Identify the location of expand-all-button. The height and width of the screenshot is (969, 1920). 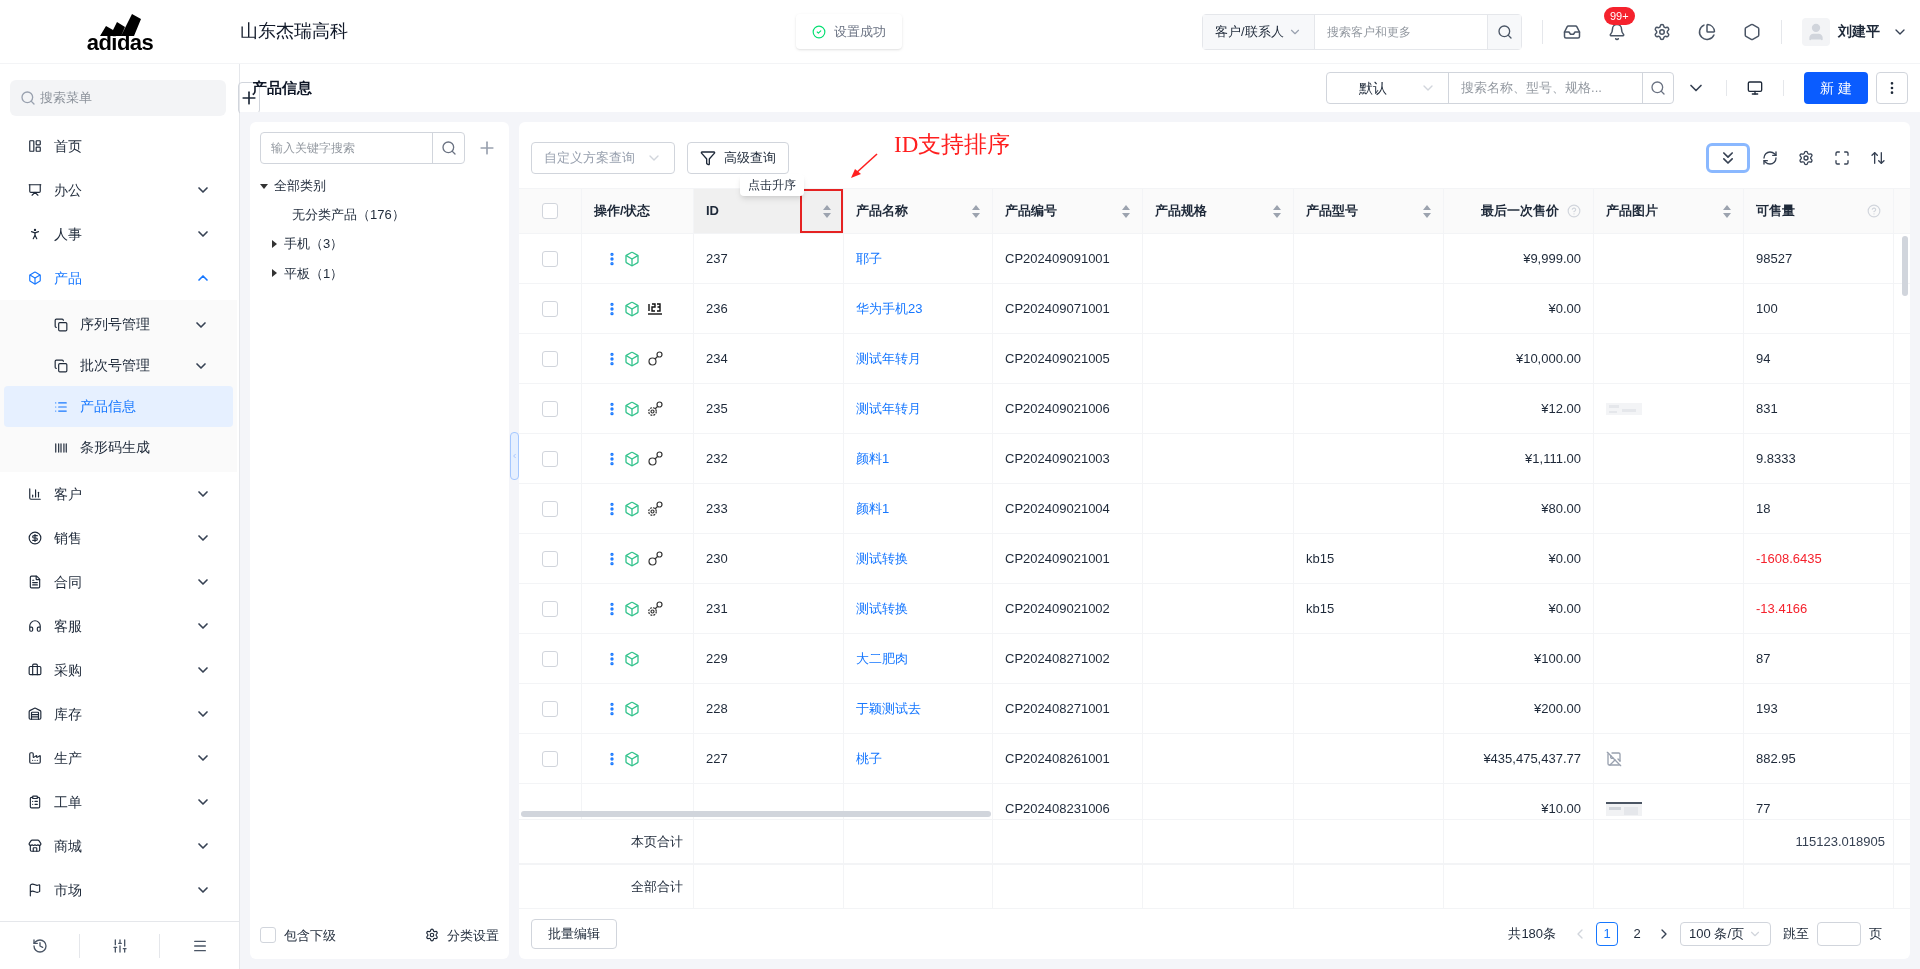
(1728, 158).